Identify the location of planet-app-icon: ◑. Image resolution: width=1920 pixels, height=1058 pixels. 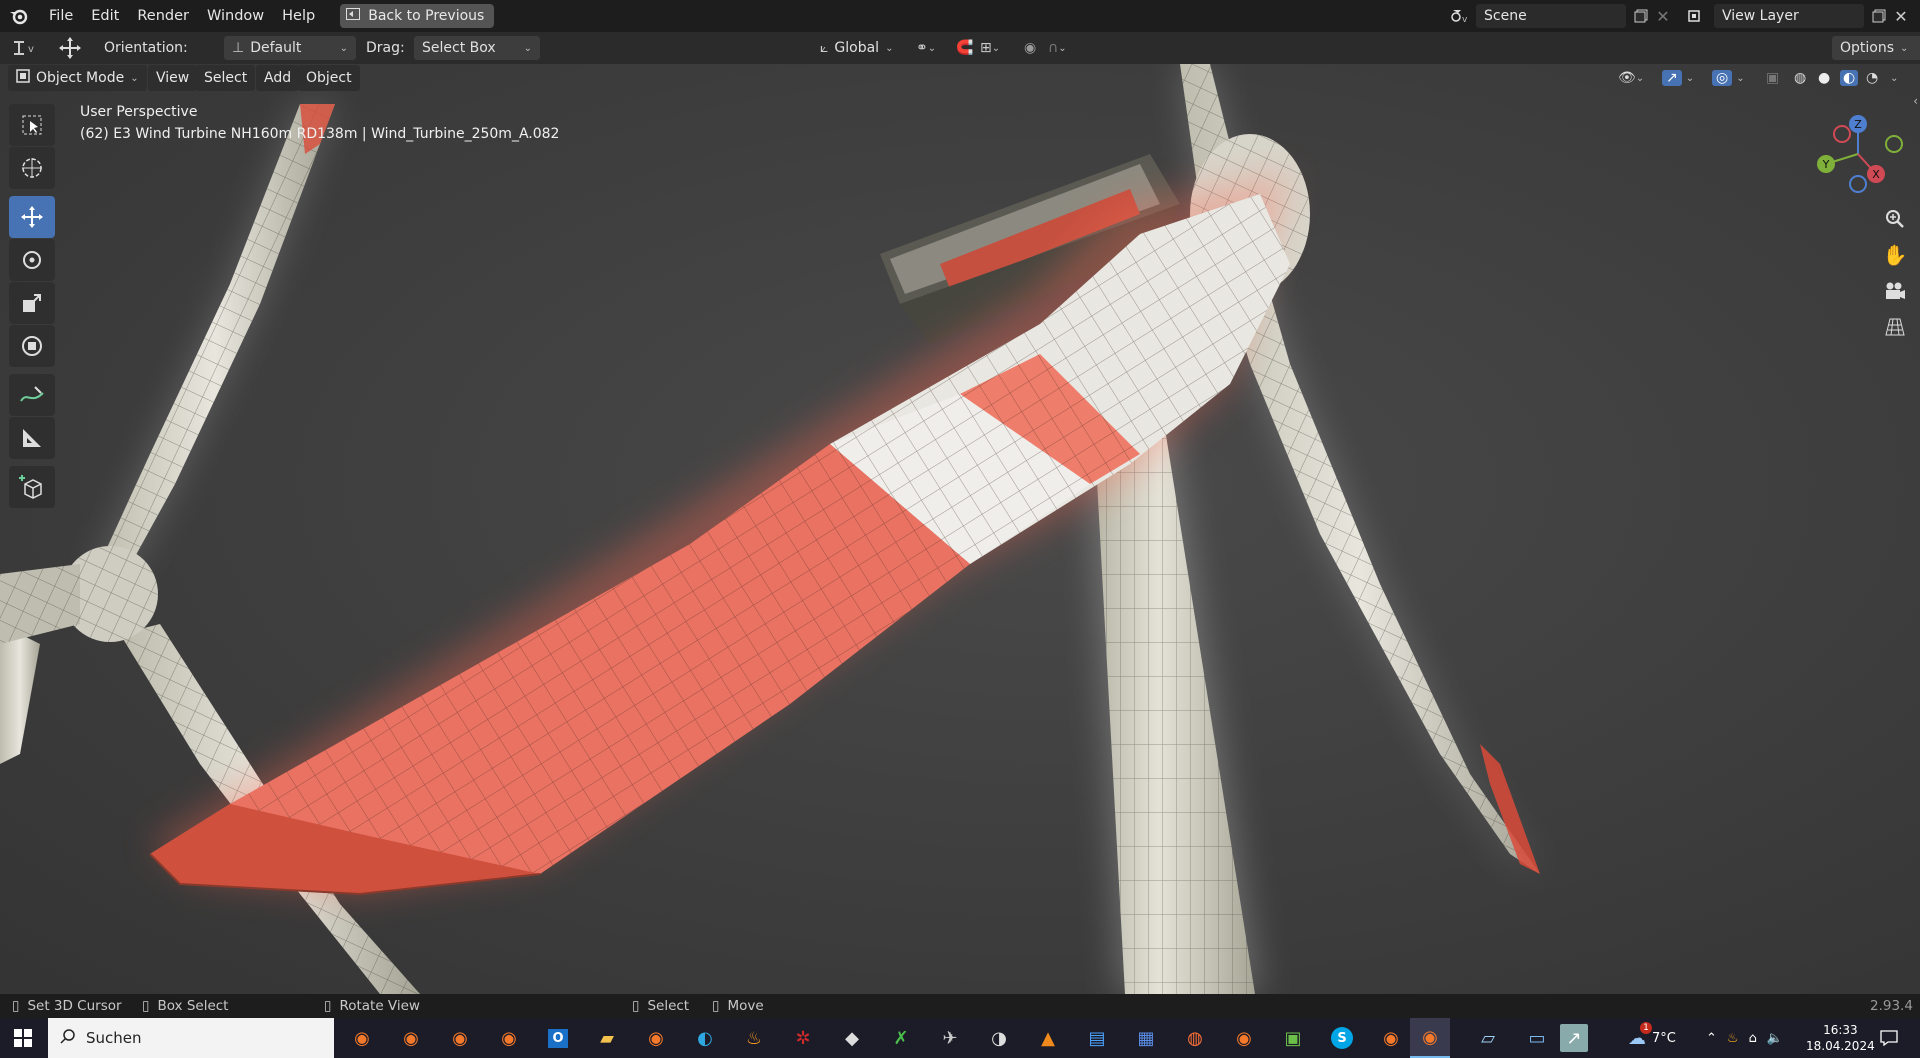
(999, 1038).